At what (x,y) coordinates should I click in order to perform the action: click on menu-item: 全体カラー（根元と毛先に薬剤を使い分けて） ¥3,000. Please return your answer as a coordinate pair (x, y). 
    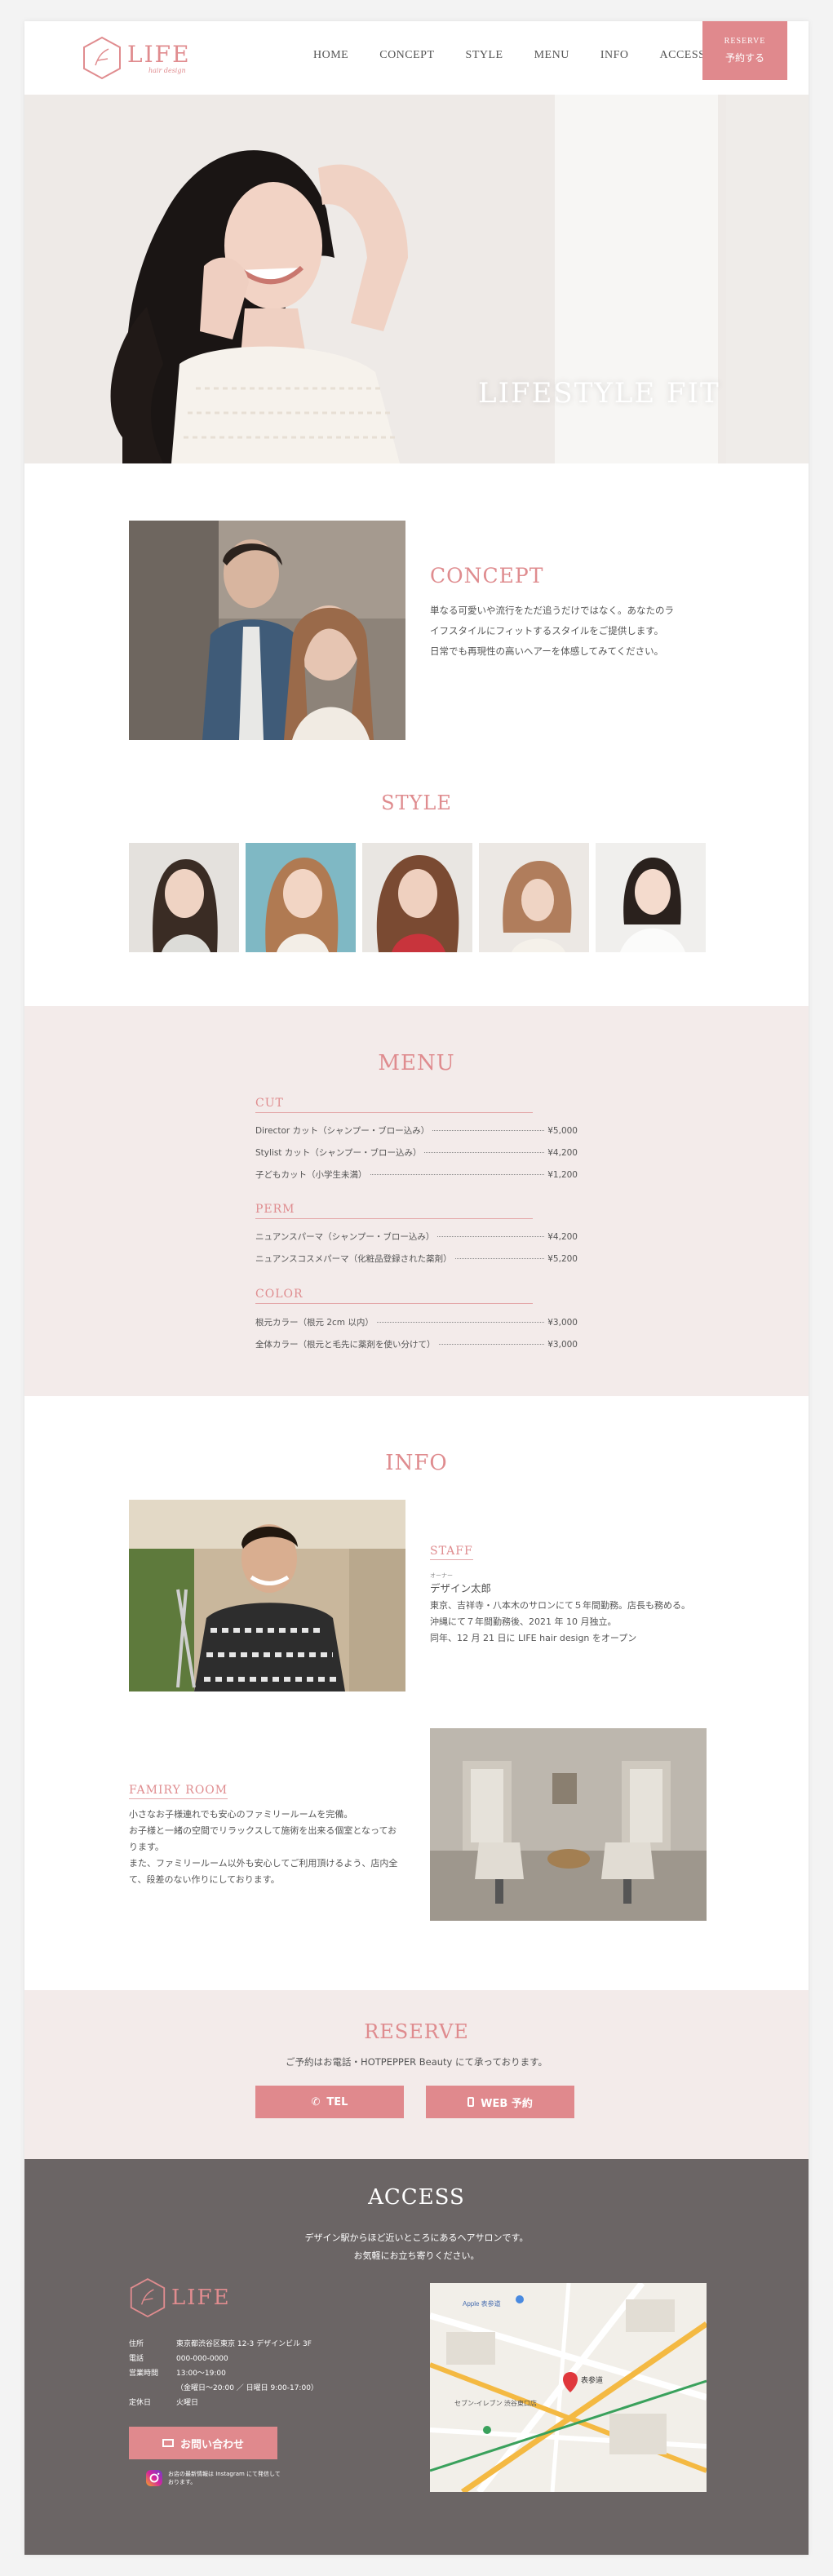
    Looking at the image, I should click on (416, 1344).